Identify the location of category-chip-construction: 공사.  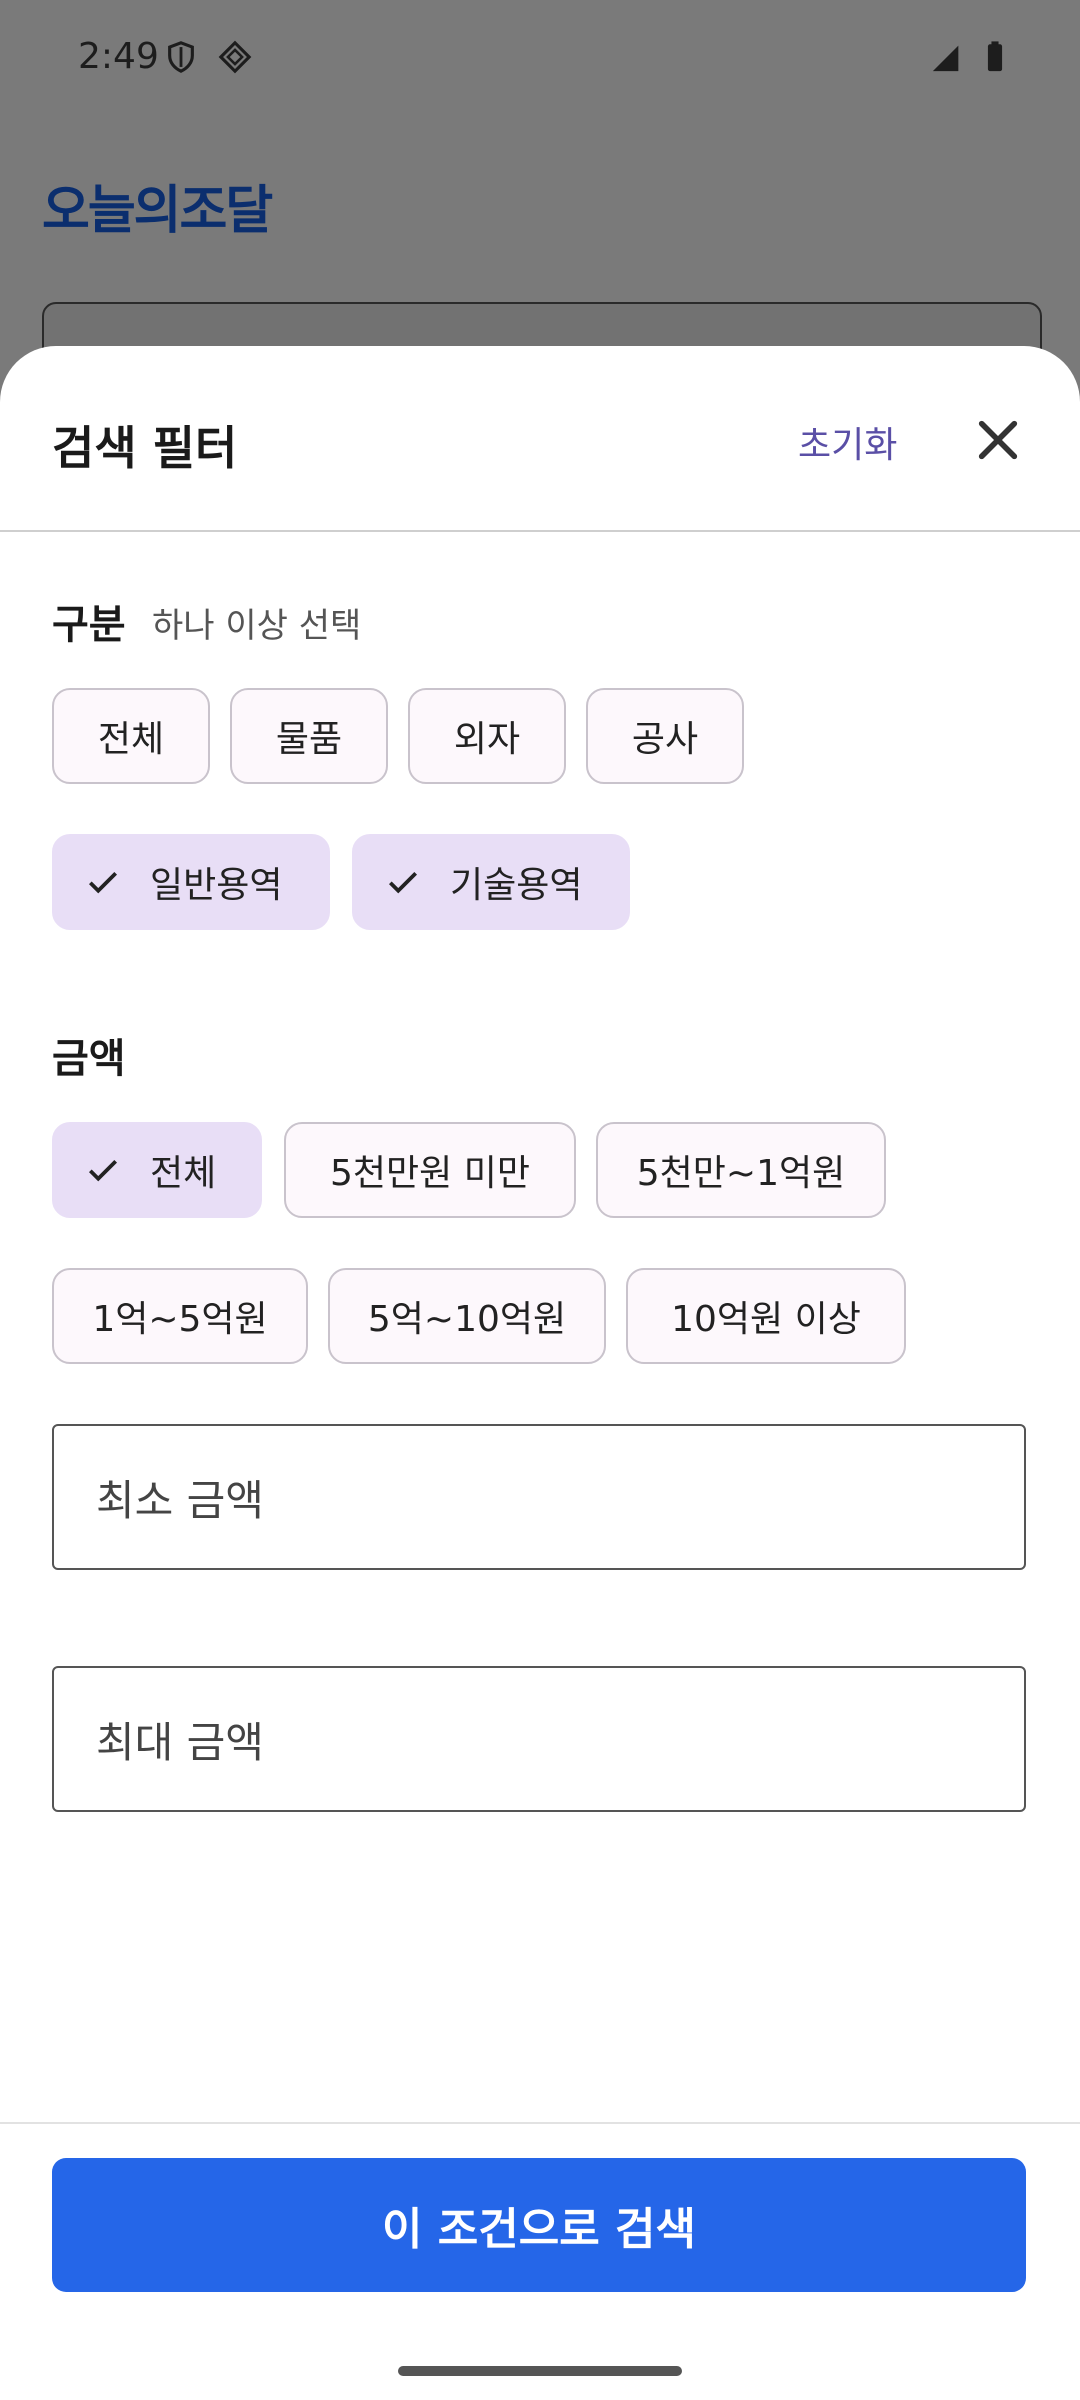
(665, 736).